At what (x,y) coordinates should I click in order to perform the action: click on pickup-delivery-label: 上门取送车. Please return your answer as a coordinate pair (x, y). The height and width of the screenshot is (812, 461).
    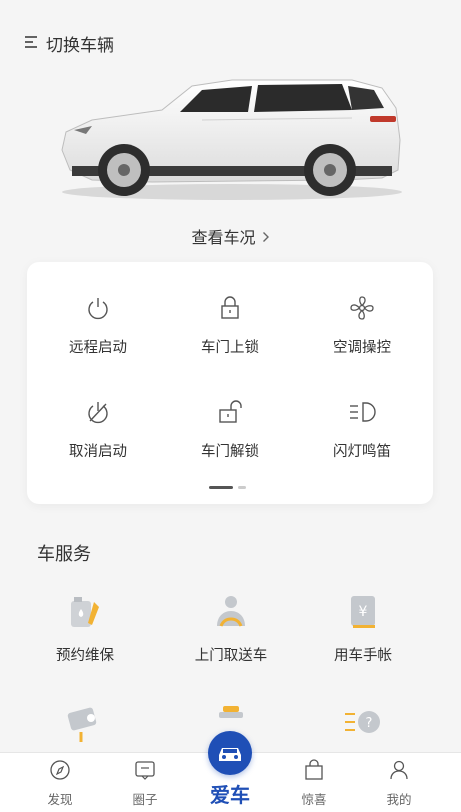
    Looking at the image, I should click on (231, 656).